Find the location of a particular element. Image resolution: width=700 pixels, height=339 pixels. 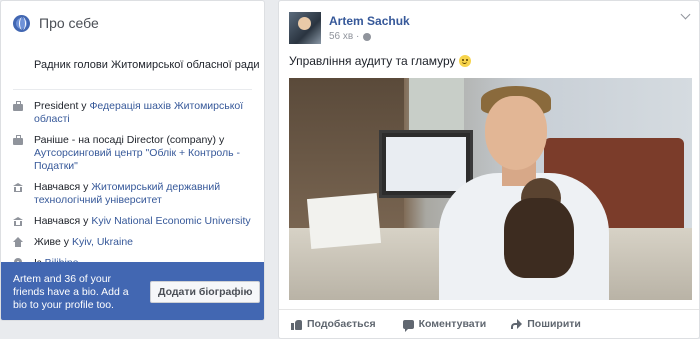

home-icon is located at coordinates (18, 242).